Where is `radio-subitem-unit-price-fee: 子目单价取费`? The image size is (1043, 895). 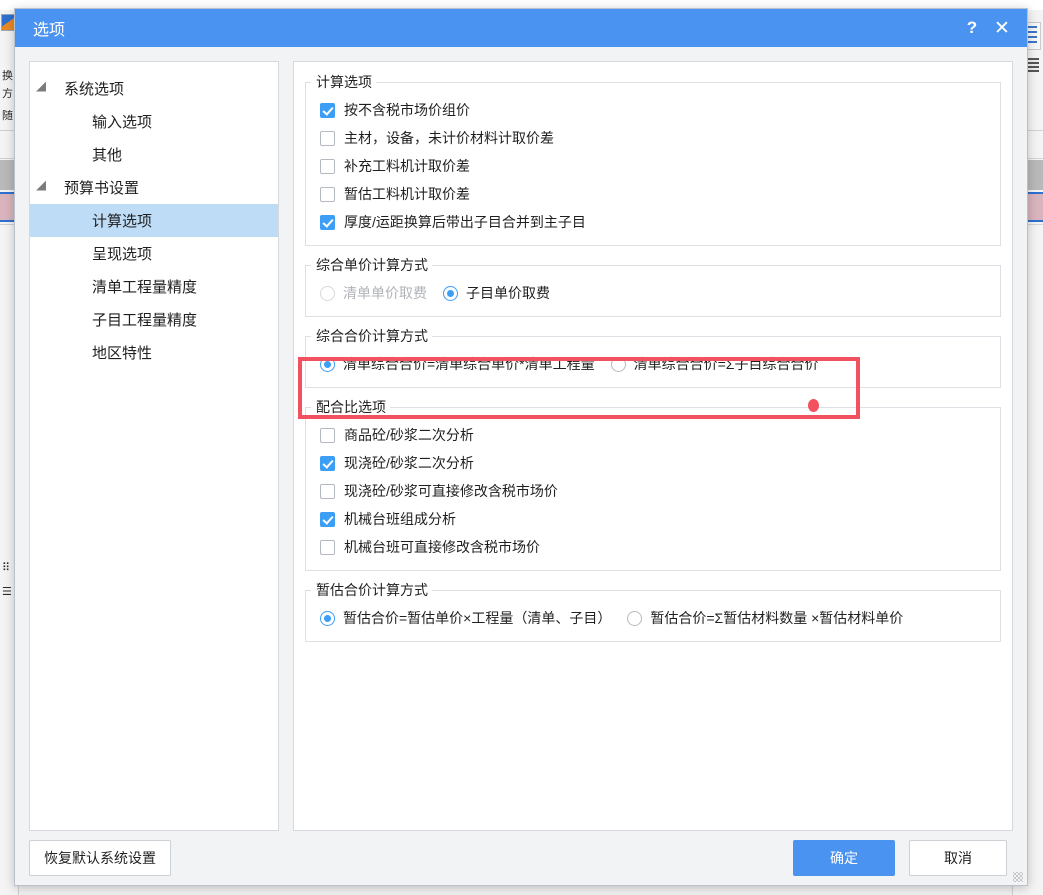 radio-subitem-unit-price-fee: 子目单价取费 is located at coordinates (496, 293).